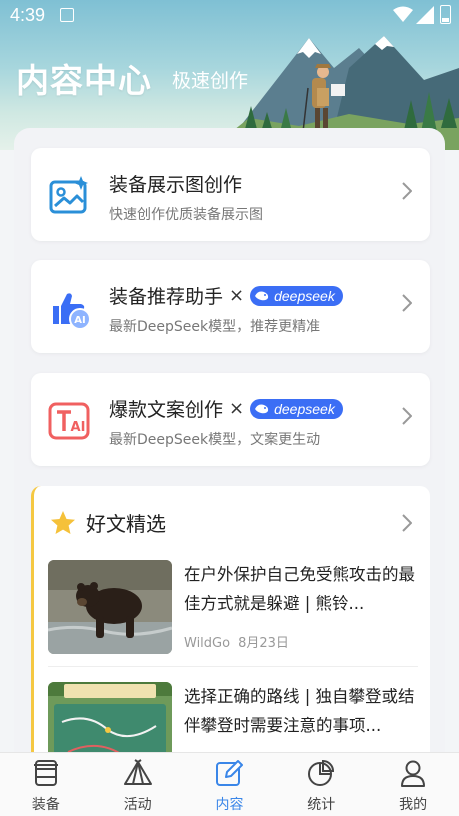 The image size is (459, 816). I want to click on tool-card-recommend-assistant: AI 装备推荐助手 × deepseek 最新DeepSeek模型，推荐更精准, so click(230, 306).